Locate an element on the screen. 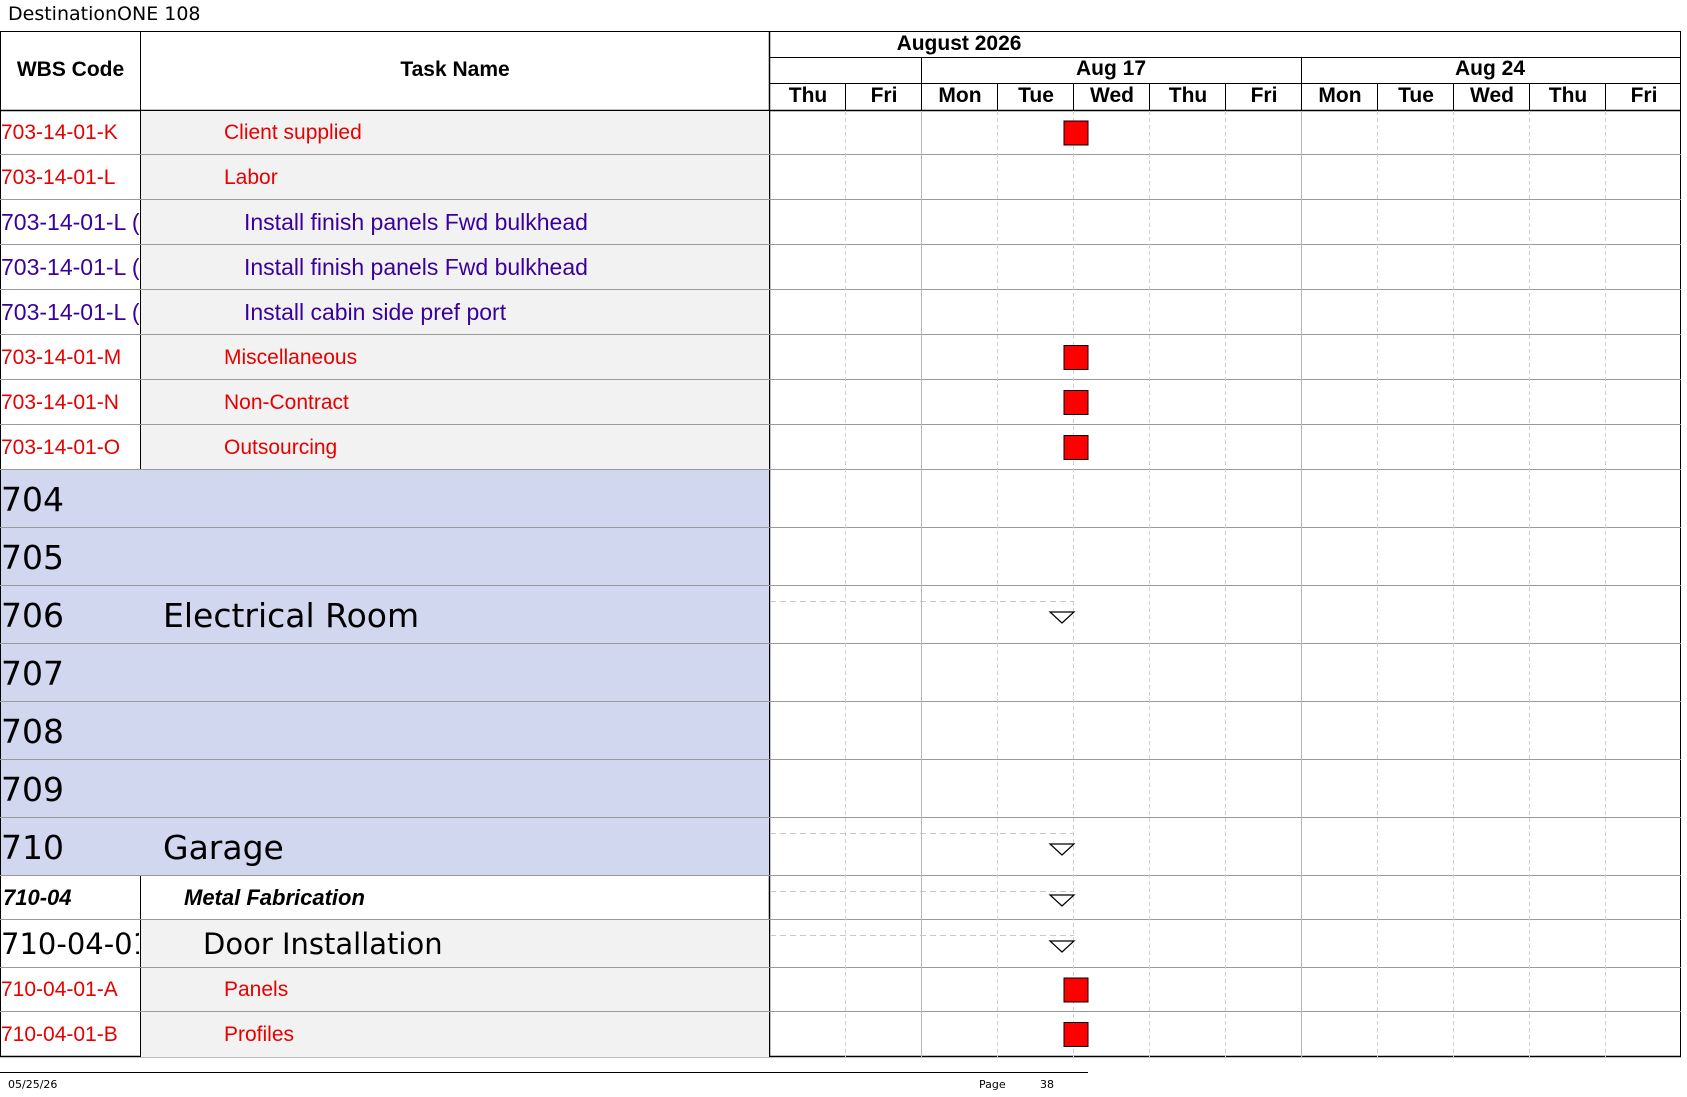  footer-rule is located at coordinates (544, 1072).